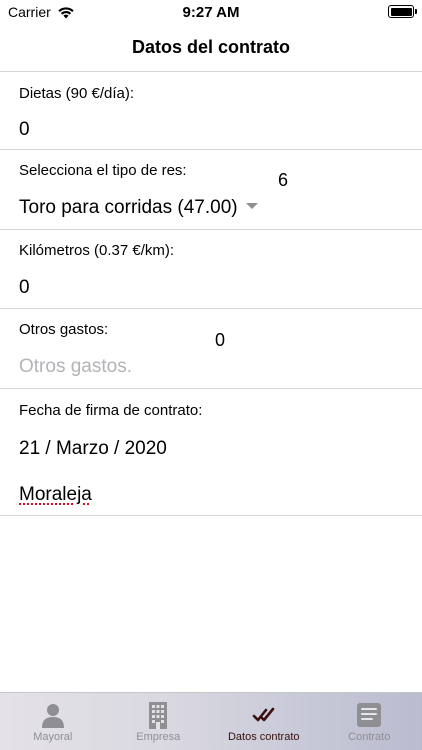  What do you see at coordinates (103, 170) in the screenshot?
I see `tipo-res-label: Selecciona el tipo de res:` at bounding box center [103, 170].